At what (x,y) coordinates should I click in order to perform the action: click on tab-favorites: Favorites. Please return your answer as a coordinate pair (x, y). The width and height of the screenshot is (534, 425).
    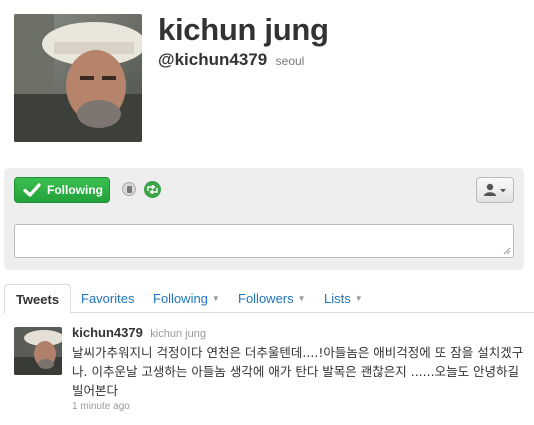
    Looking at the image, I should click on (107, 298).